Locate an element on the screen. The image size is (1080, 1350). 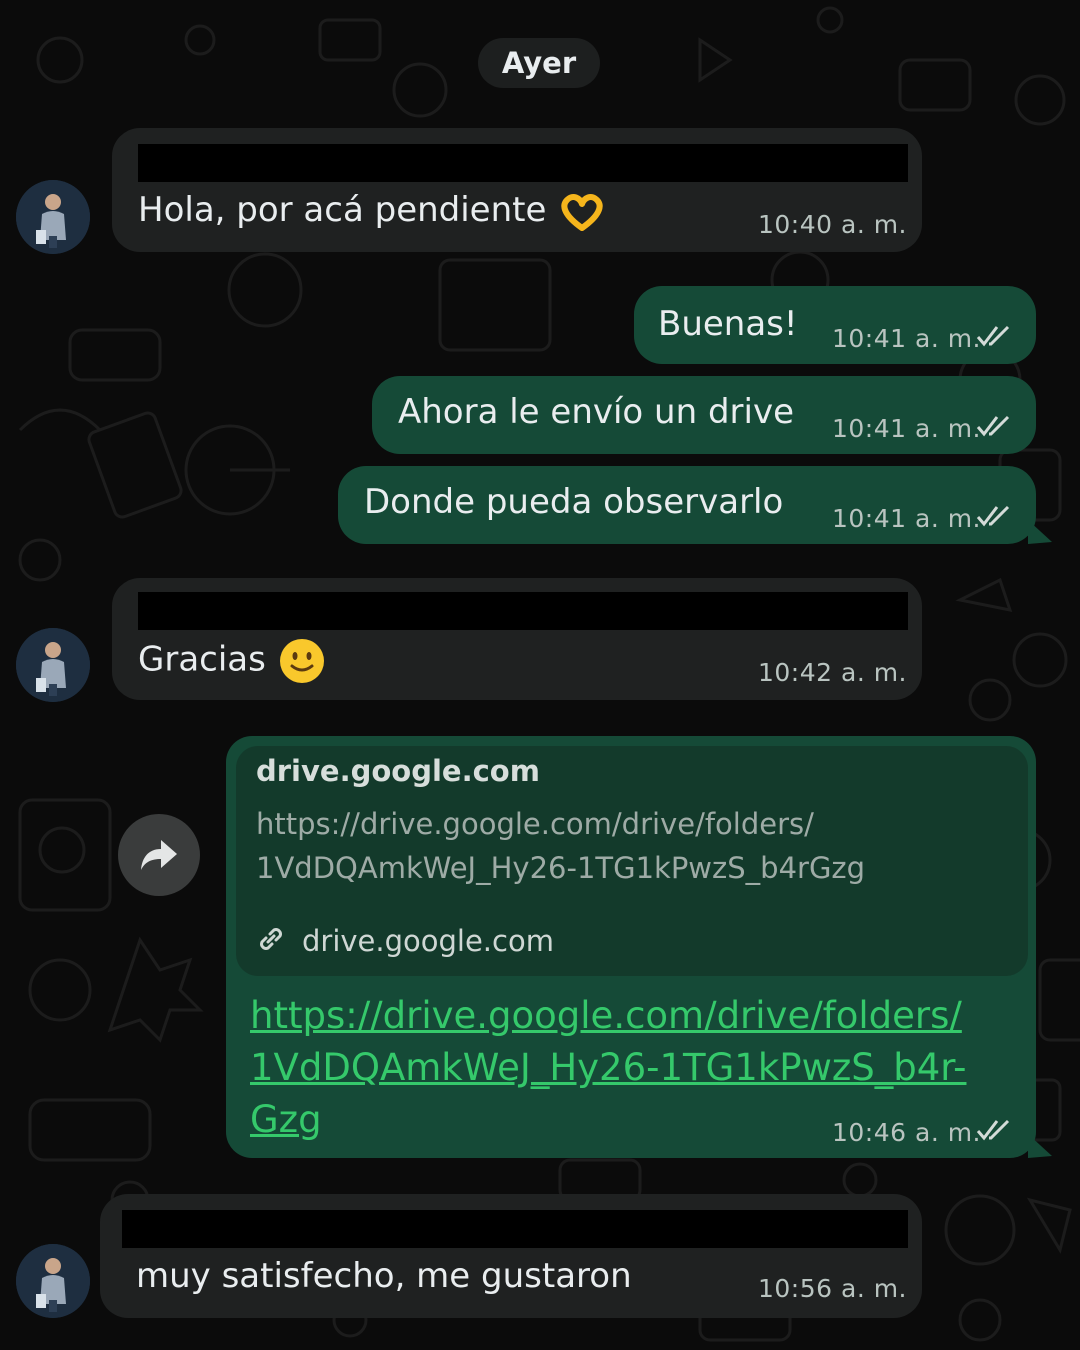
message-text-row: Hola, por acá pendiente is located at coordinates (372, 211).